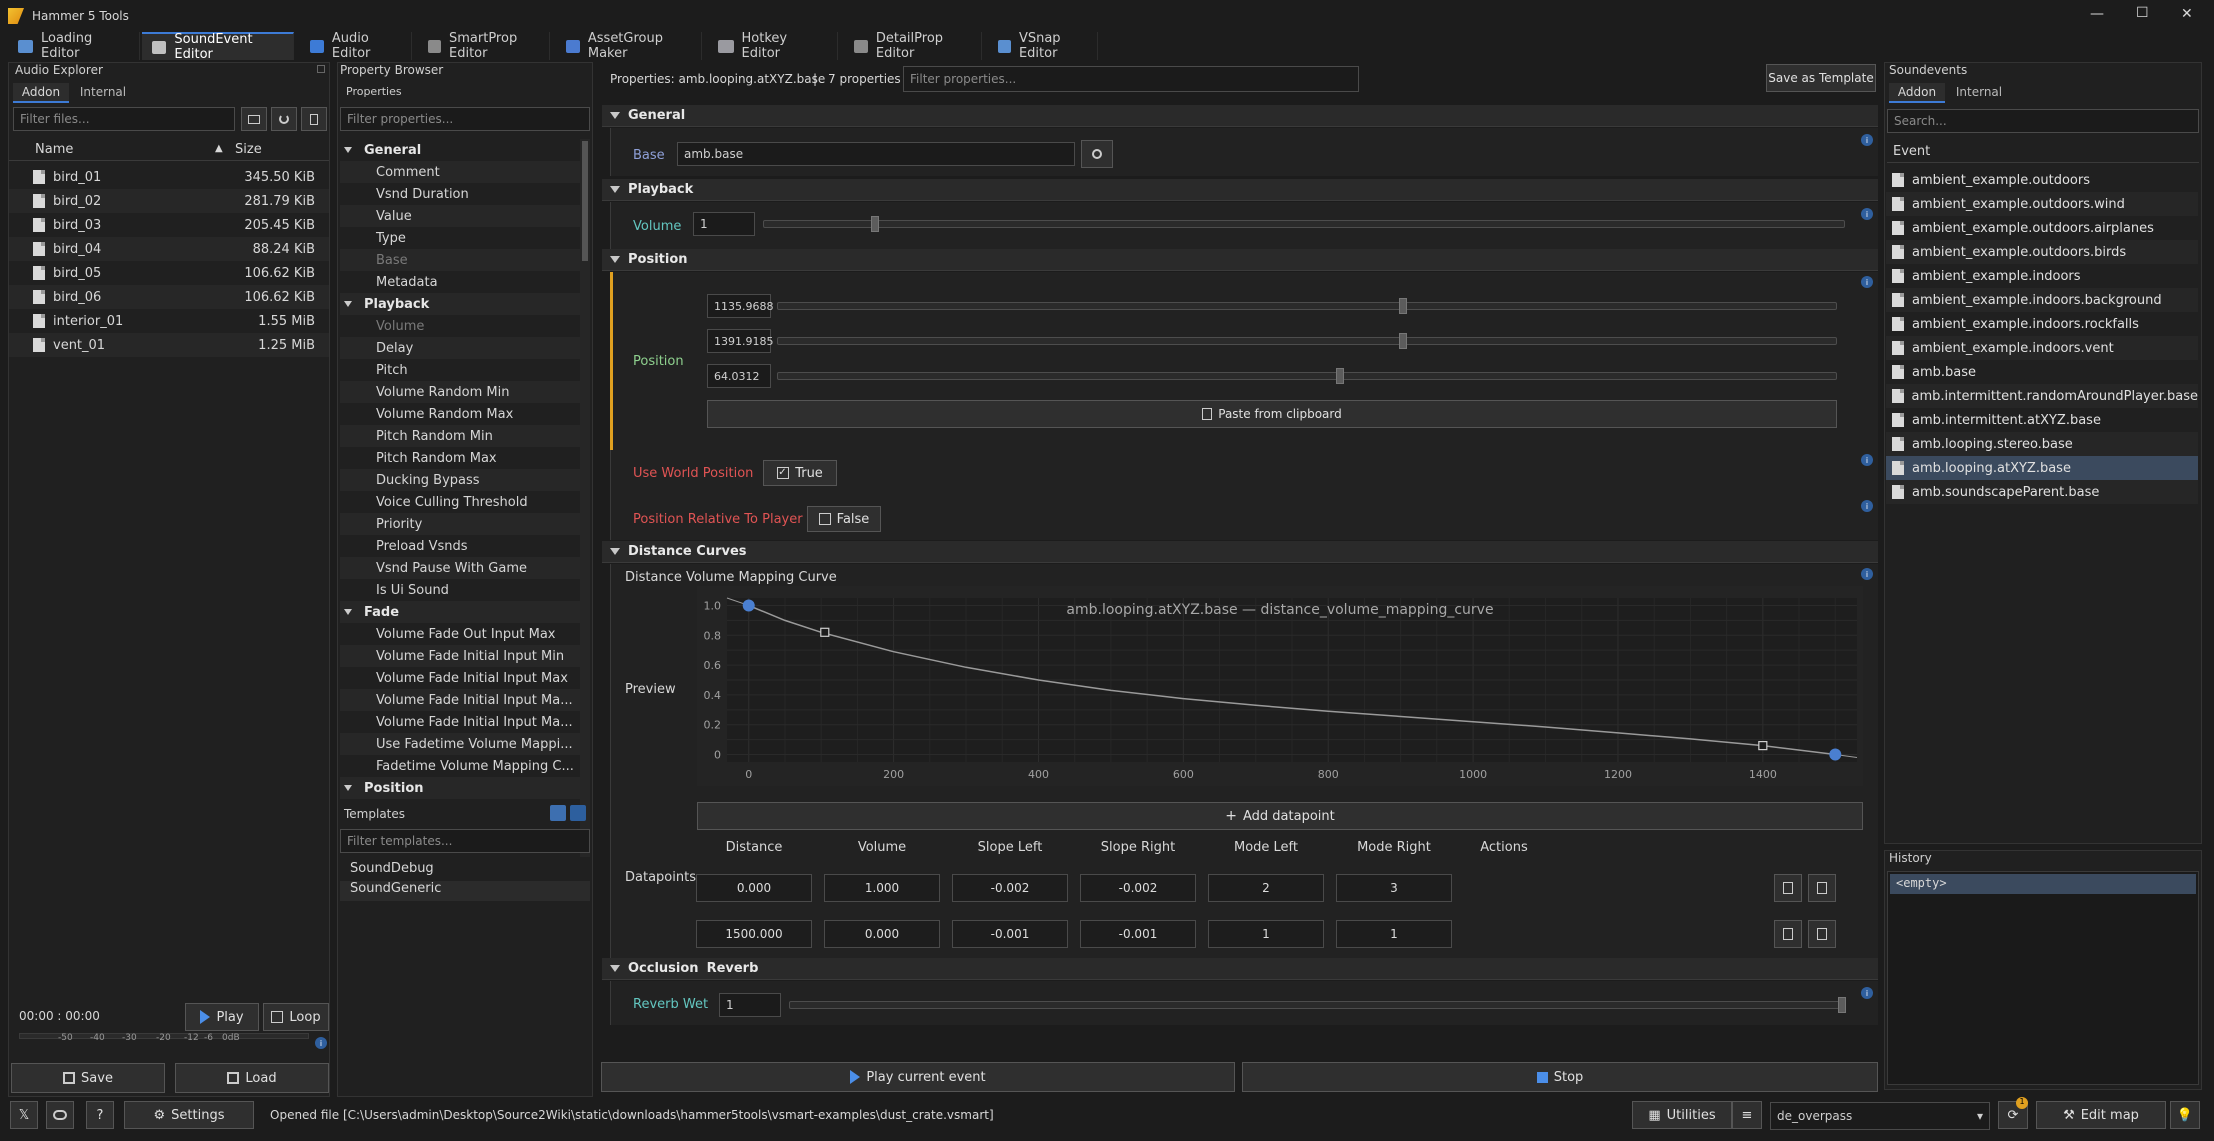  I want to click on tab-detailprop-editor: DetailProp Editor, so click(913, 46).